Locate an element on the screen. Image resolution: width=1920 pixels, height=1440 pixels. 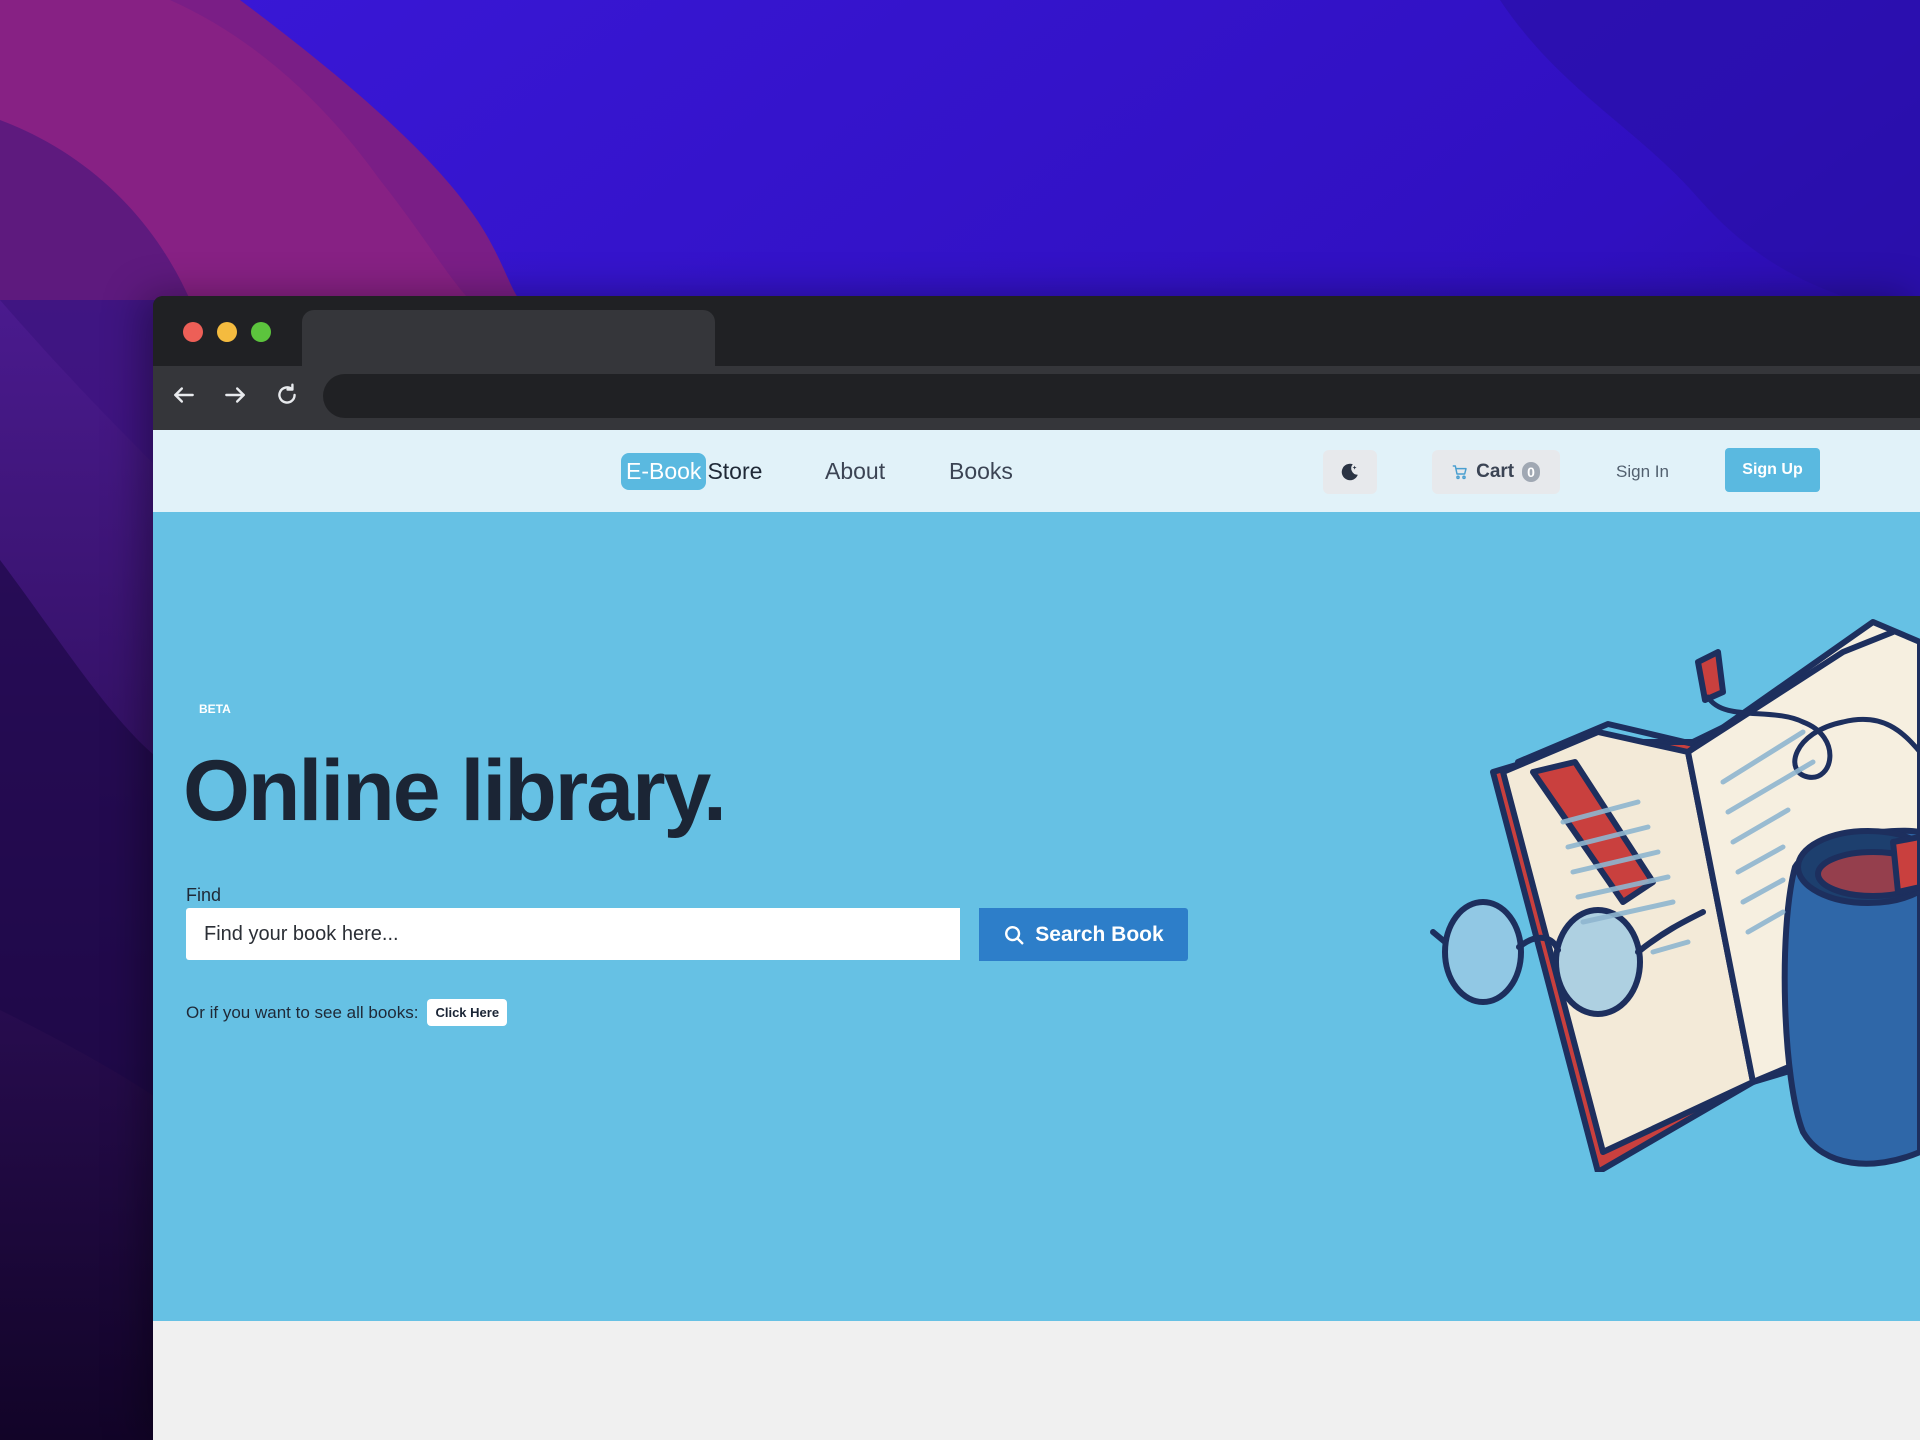
minimize-window-button is located at coordinates (227, 332).